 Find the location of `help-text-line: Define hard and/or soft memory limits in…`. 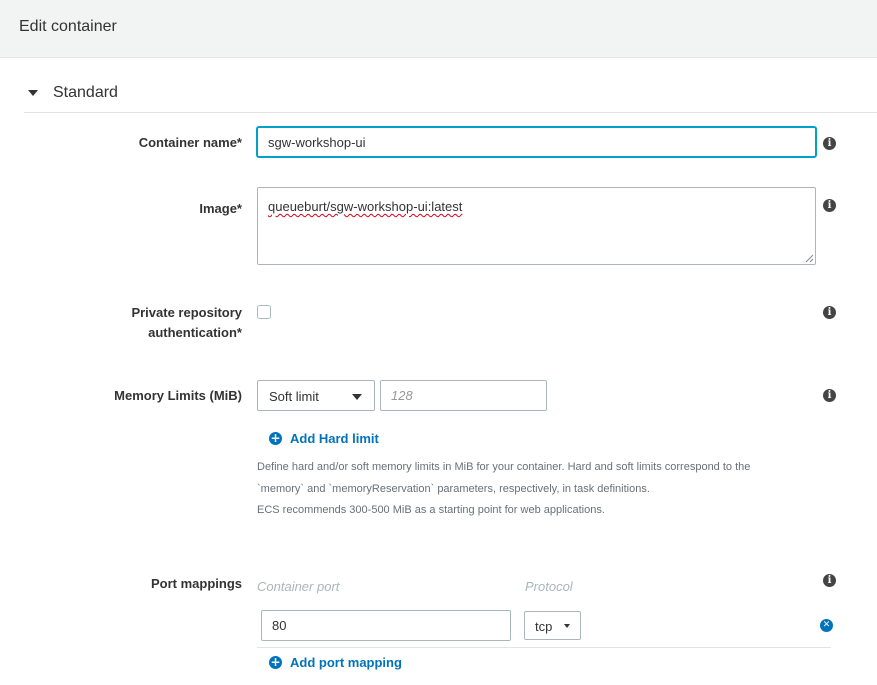

help-text-line: Define hard and/or soft memory limits in… is located at coordinates (504, 467).